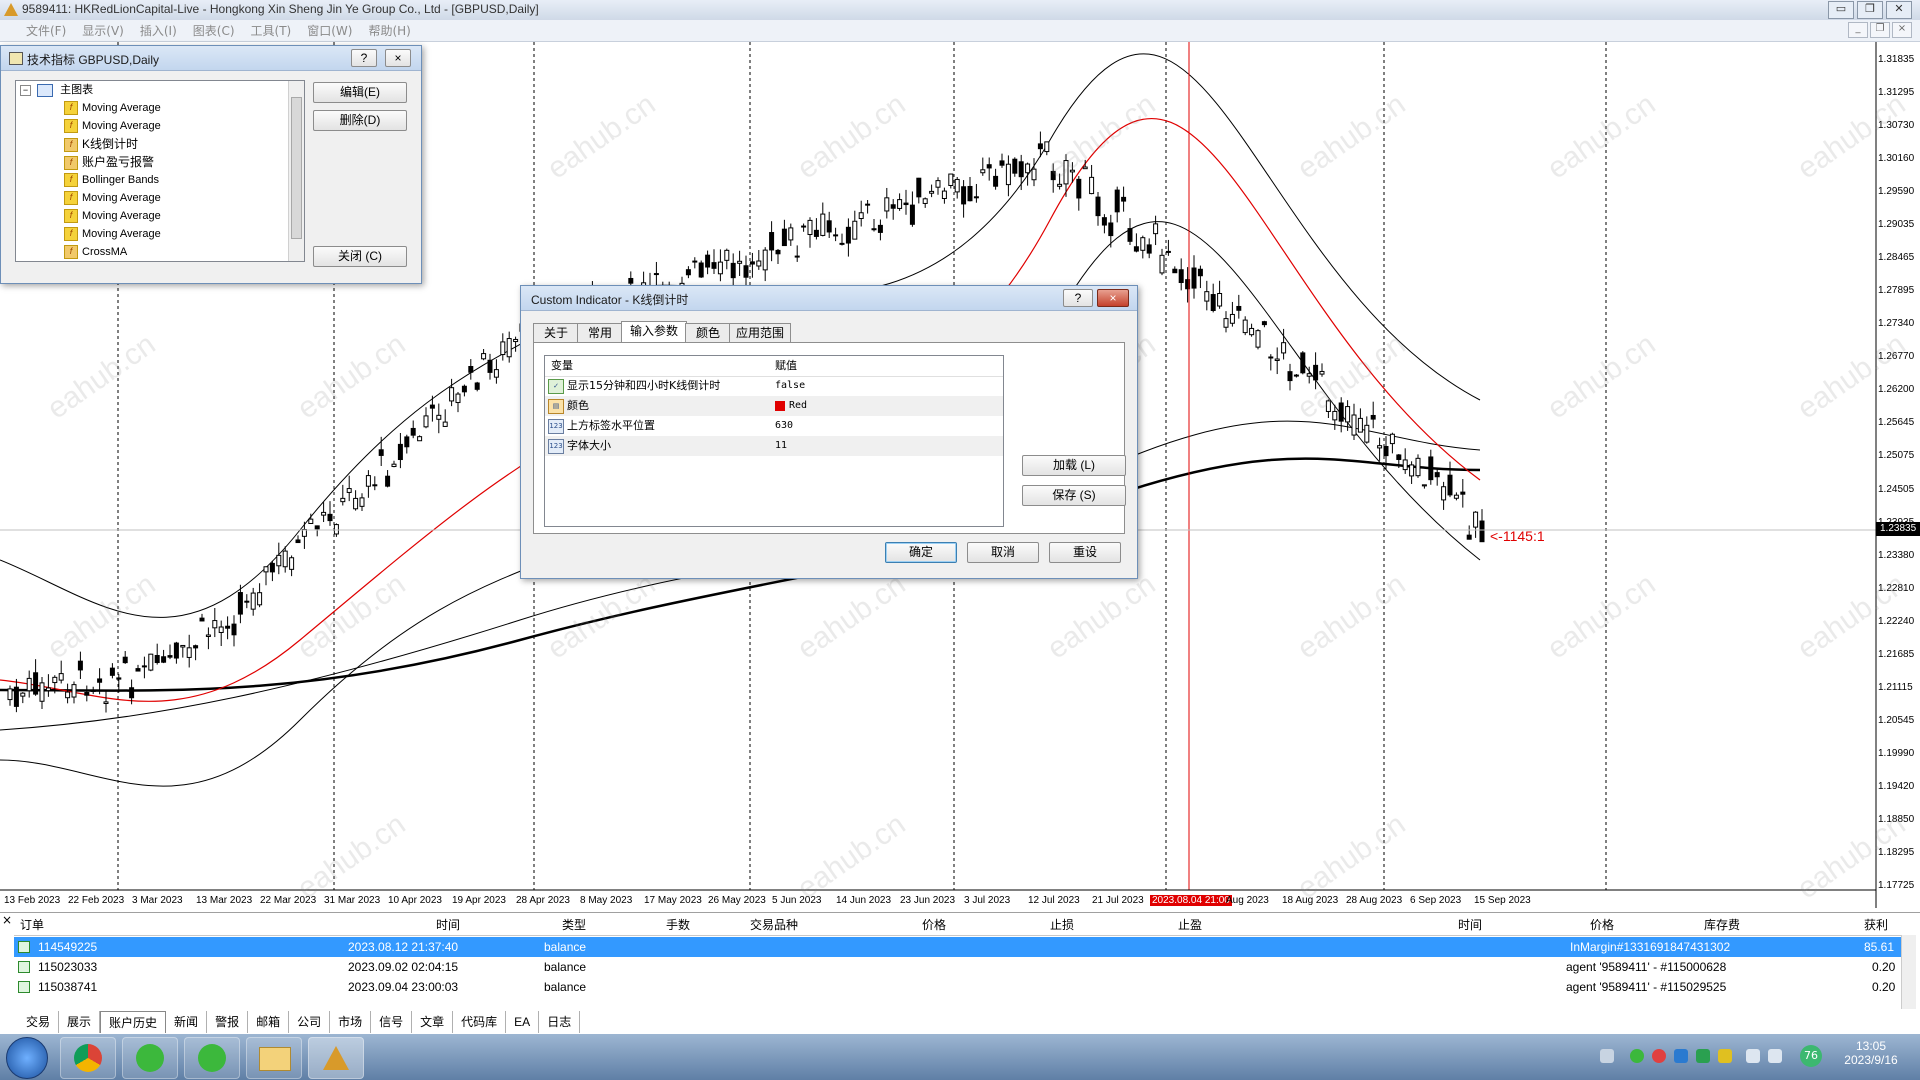 This screenshot has height=1080, width=1920. I want to click on edit-button: 编辑(E), so click(360, 92).